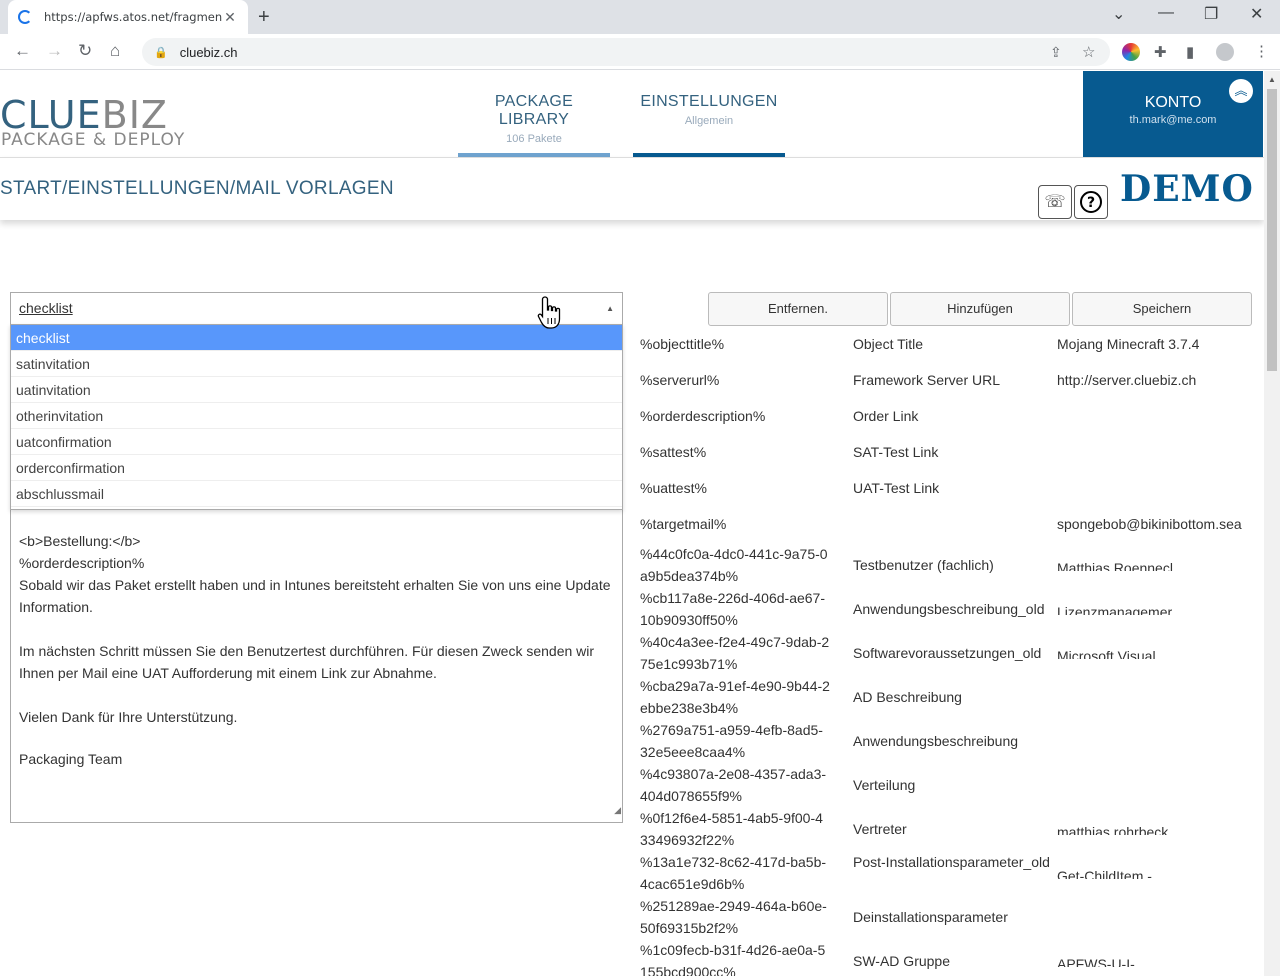 This screenshot has width=1280, height=976. What do you see at coordinates (1187, 189) in the screenshot?
I see `demo-badge: DEMO` at bounding box center [1187, 189].